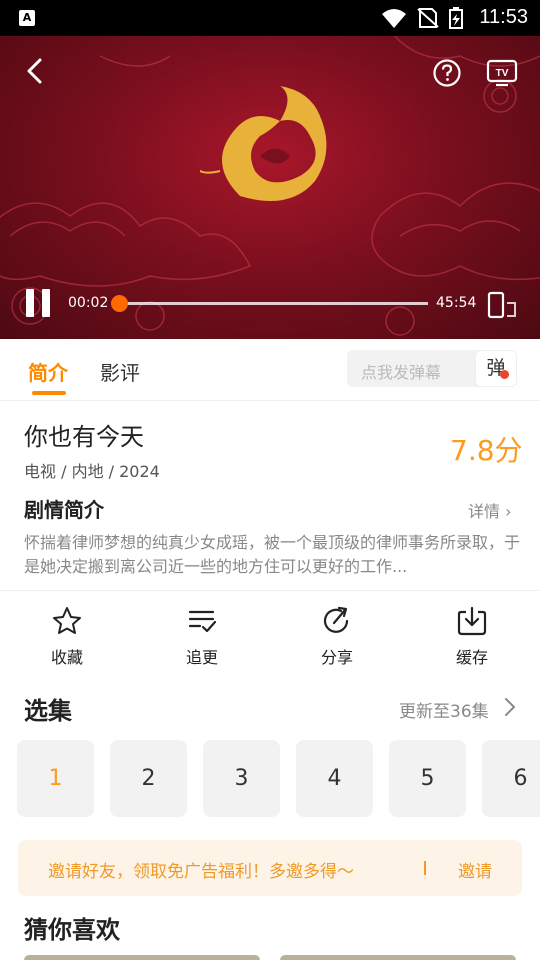 This screenshot has width=540, height=960. What do you see at coordinates (486, 450) in the screenshot?
I see `show-score: 7.8分` at bounding box center [486, 450].